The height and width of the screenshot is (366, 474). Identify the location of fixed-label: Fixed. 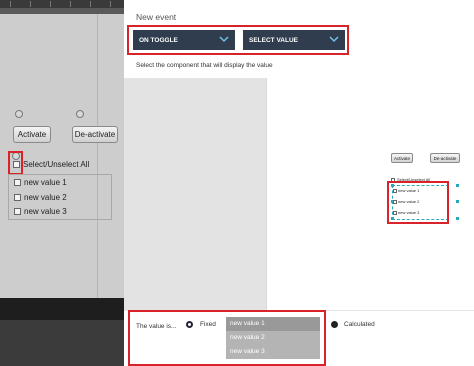
(208, 324).